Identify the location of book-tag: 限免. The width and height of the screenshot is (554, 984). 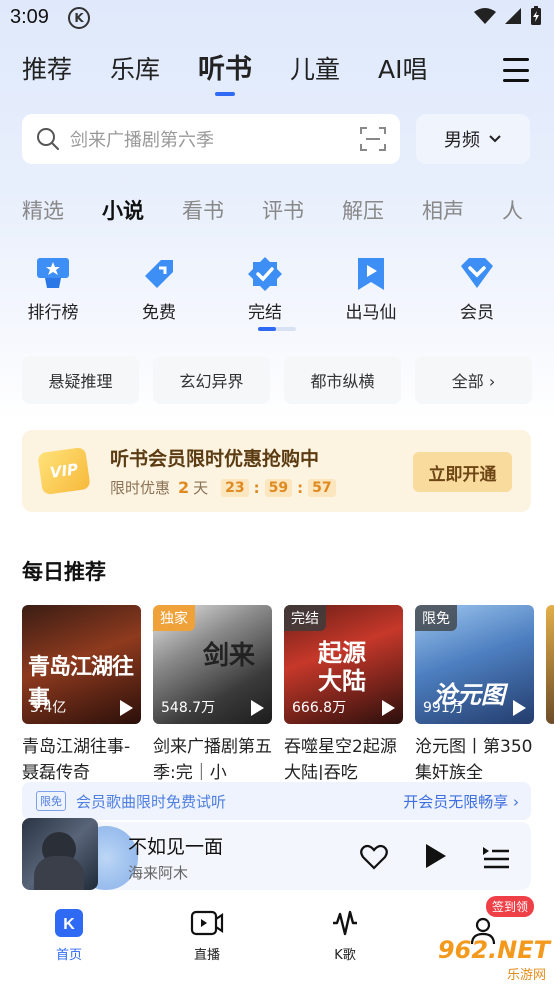
(436, 618).